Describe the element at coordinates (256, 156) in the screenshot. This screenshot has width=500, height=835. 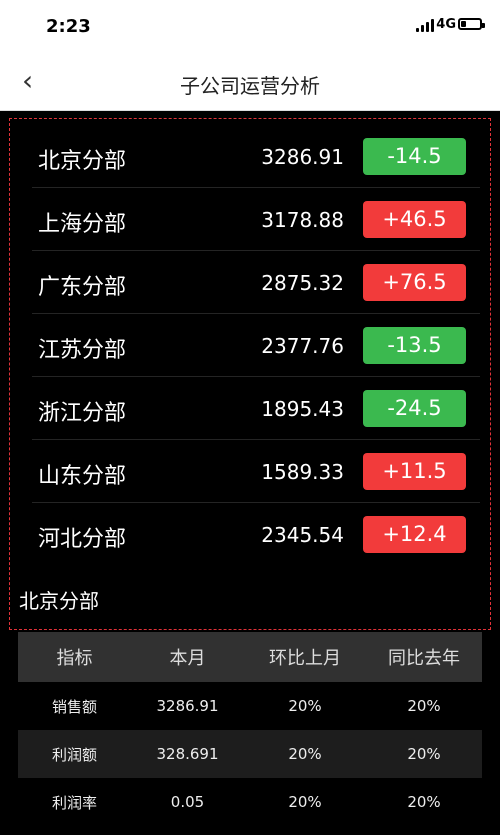
I see `branch-row: 北京分部 3286.91 -14.5` at that location.